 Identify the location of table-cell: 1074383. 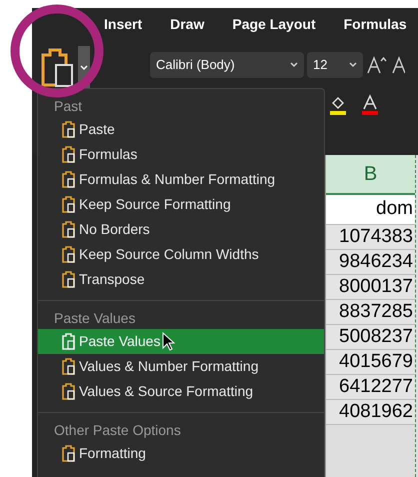
(370, 237).